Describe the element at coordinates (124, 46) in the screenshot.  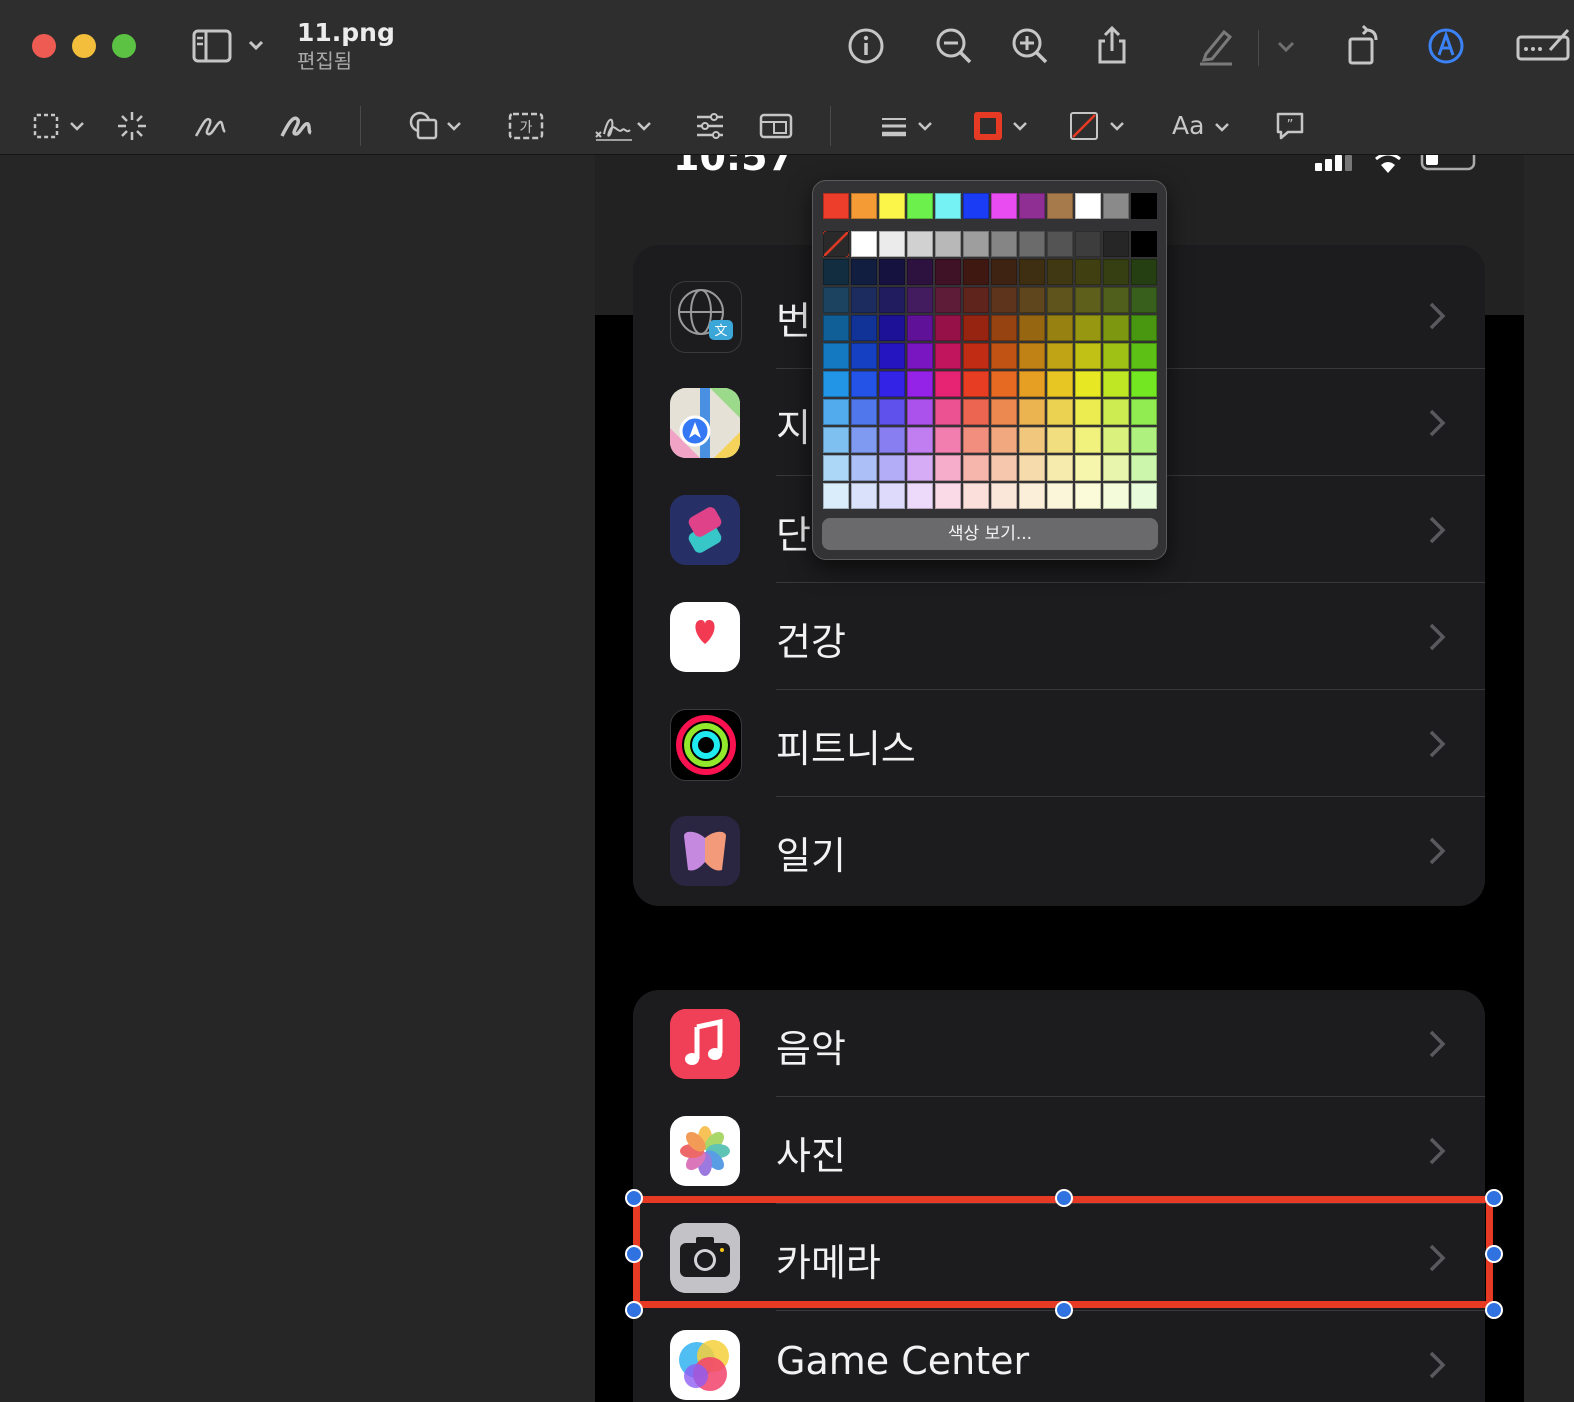
I see `zoom-window-button` at that location.